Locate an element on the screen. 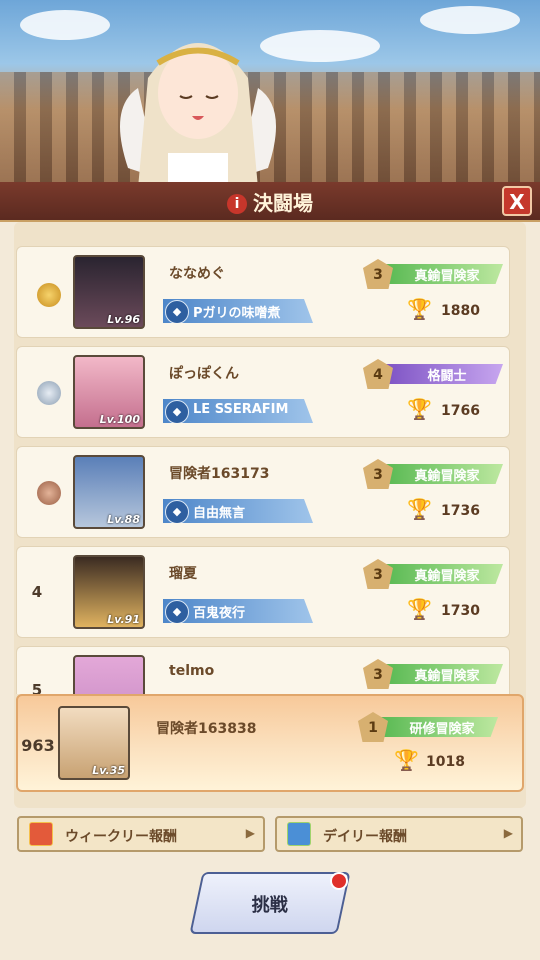 The height and width of the screenshot is (960, 540). rank-number: 5 is located at coordinates (37, 687).